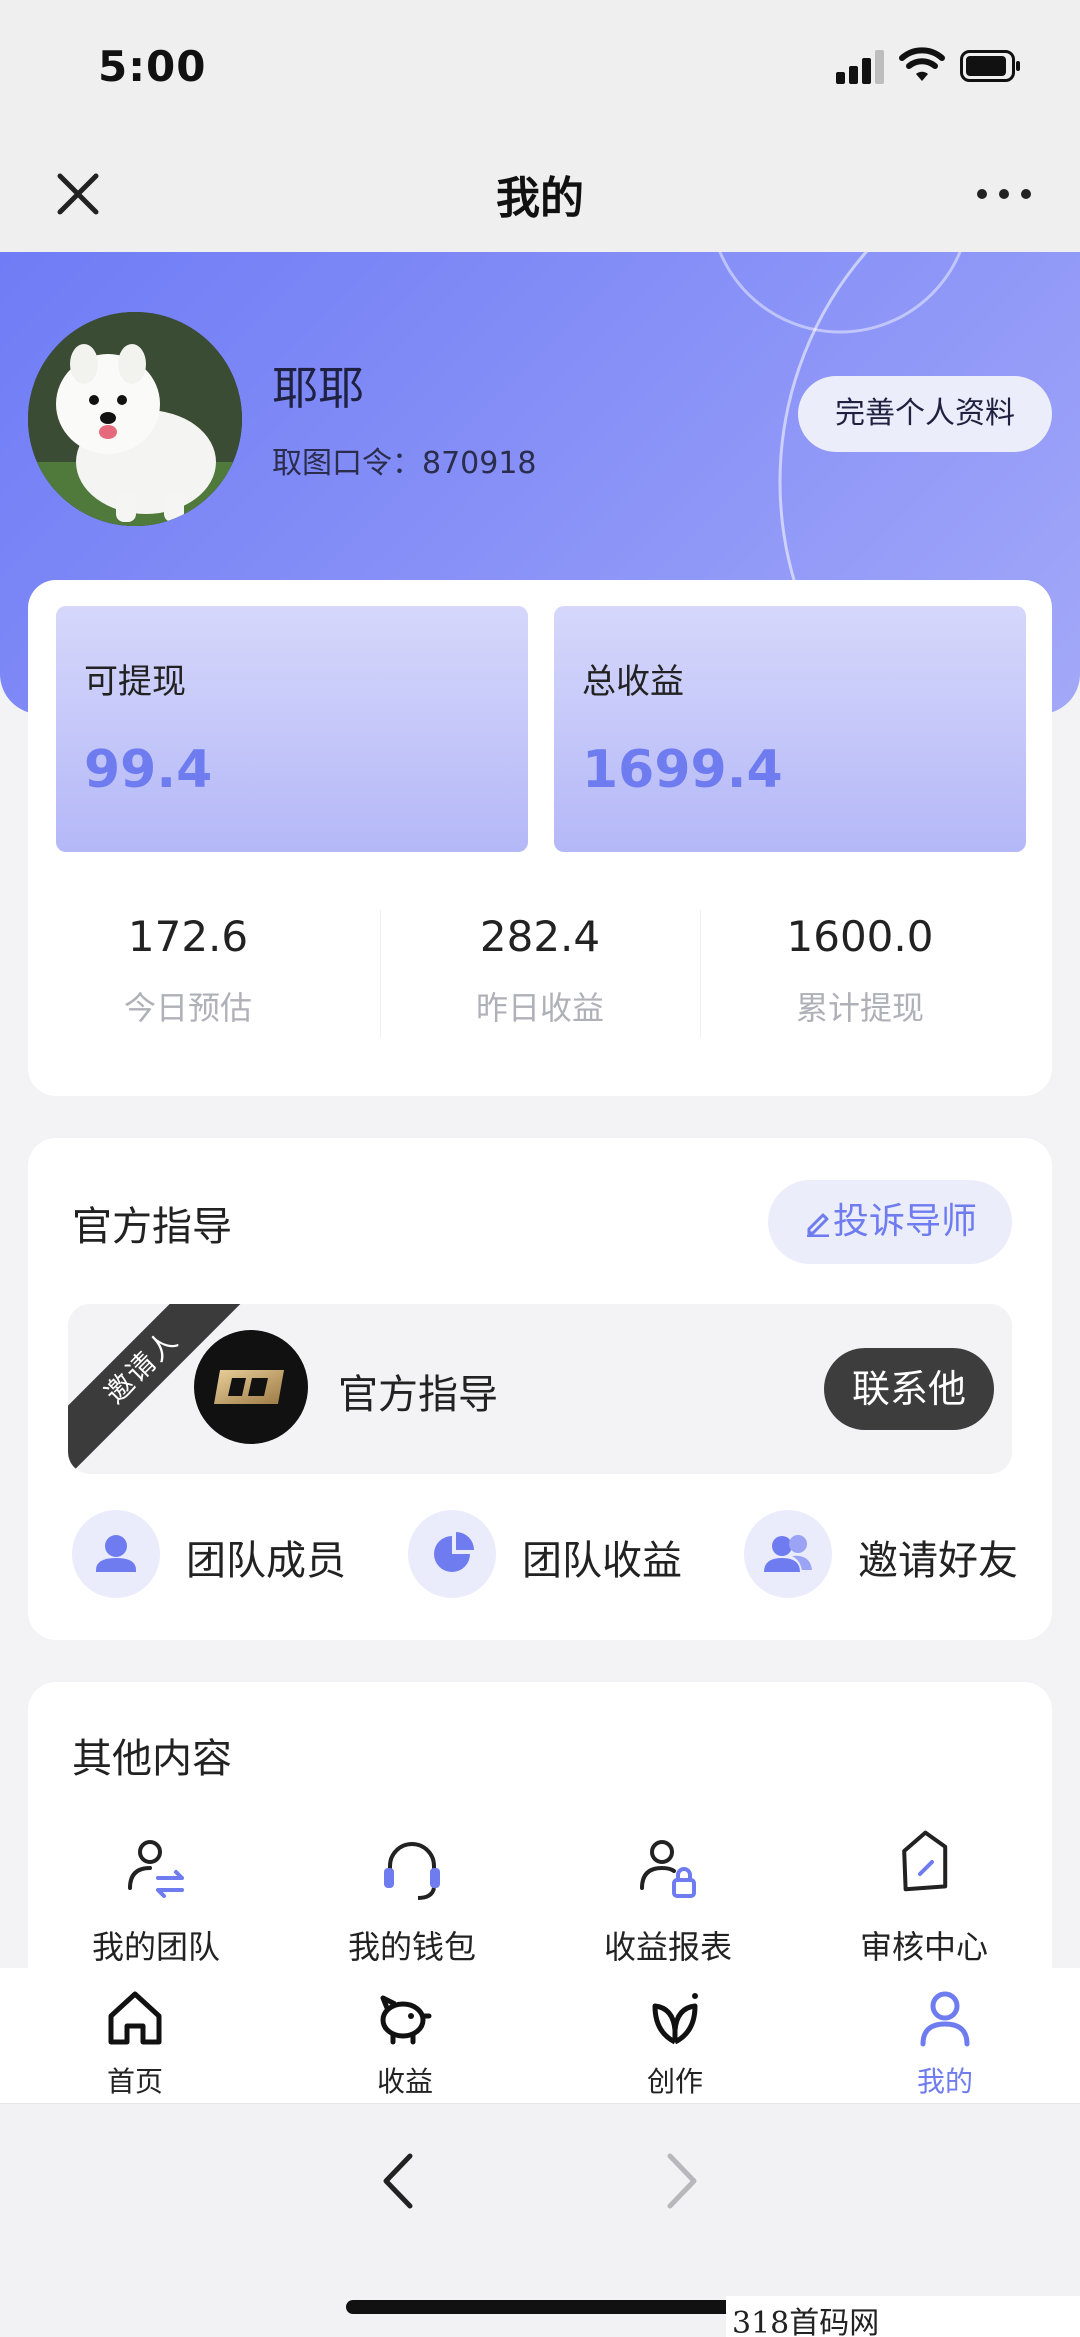 Image resolution: width=1080 pixels, height=2337 pixels. What do you see at coordinates (452, 1554) in the screenshot?
I see `pie-chart-icon` at bounding box center [452, 1554].